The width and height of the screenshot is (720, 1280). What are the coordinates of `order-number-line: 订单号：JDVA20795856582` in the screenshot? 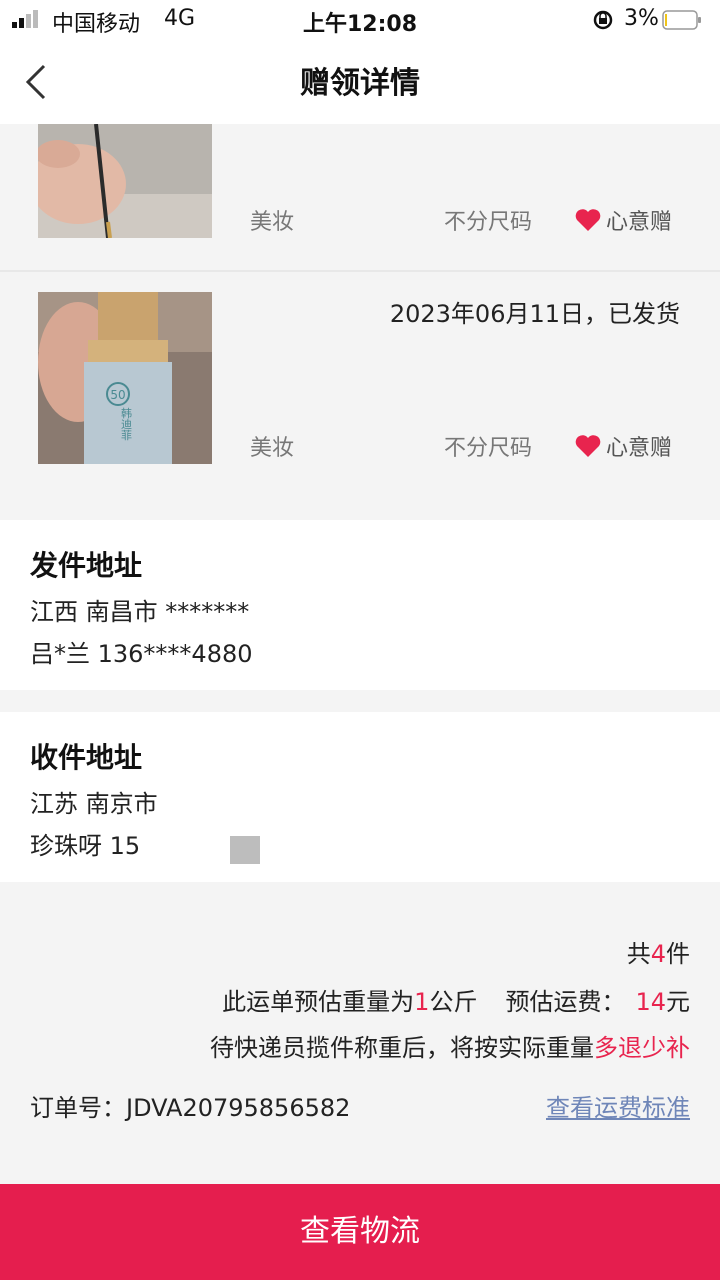 It's located at (190, 1105).